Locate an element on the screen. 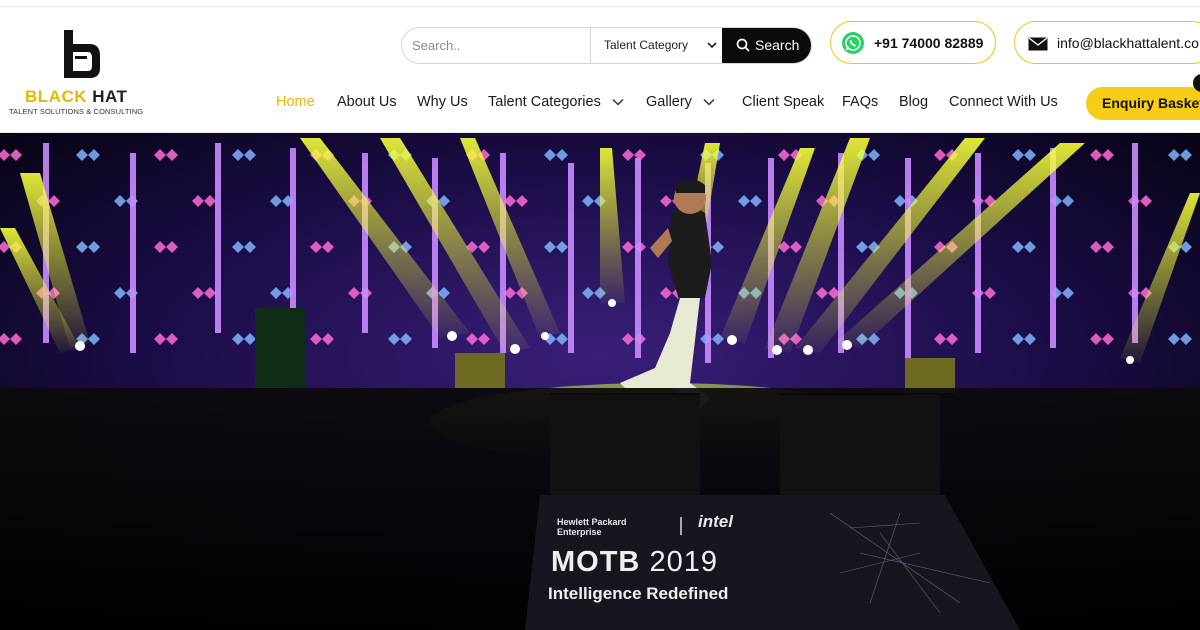 The width and height of the screenshot is (1200, 630). nav-faqs: FAQs is located at coordinates (860, 102).